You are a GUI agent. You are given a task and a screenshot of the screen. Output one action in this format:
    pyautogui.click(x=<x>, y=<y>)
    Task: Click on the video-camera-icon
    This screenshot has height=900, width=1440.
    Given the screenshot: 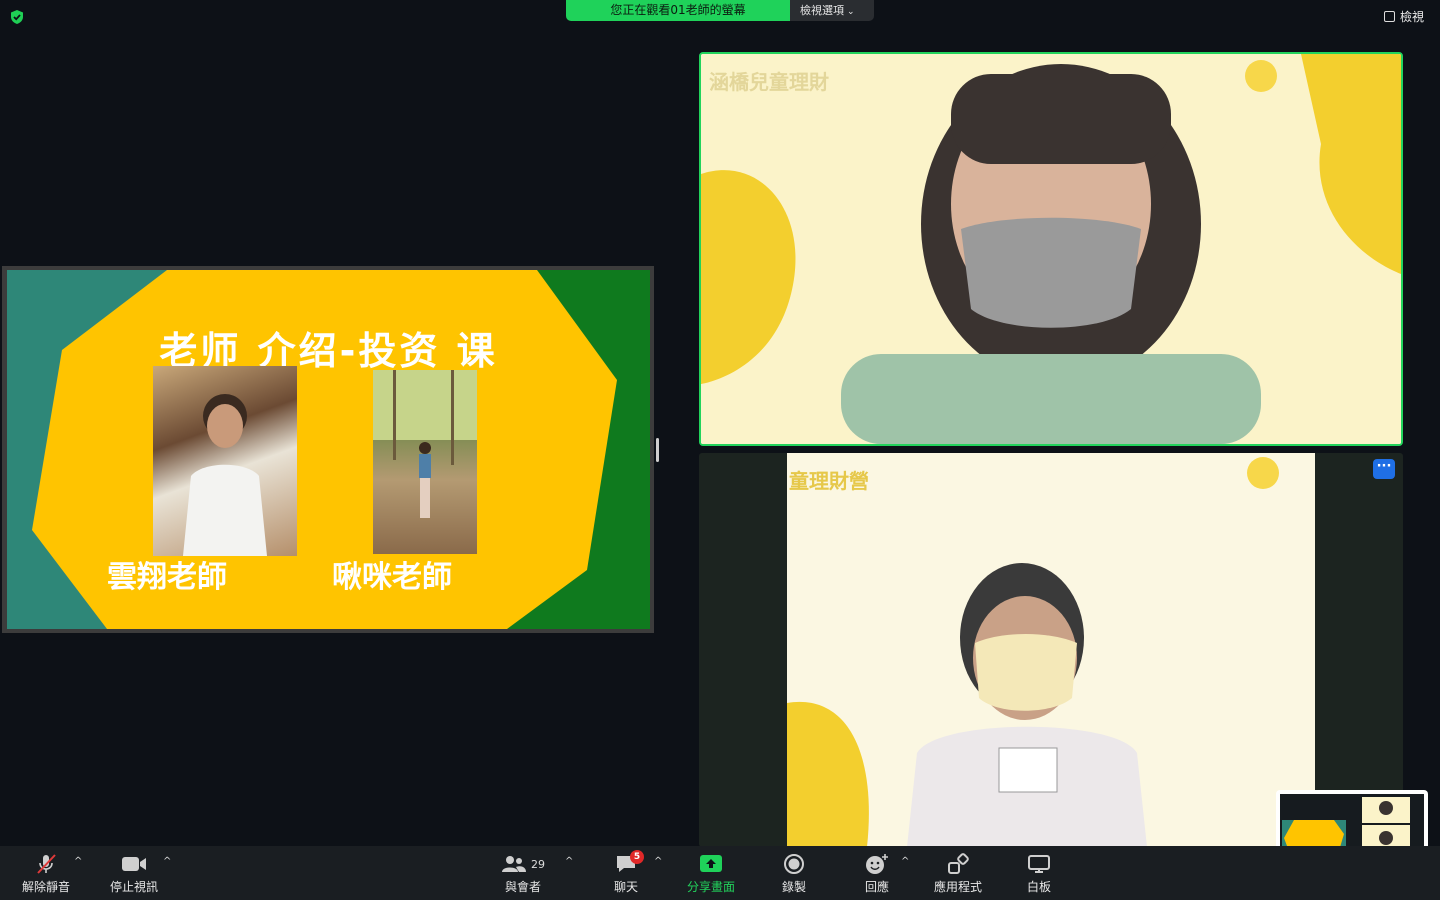 What is the action you would take?
    pyautogui.click(x=134, y=864)
    